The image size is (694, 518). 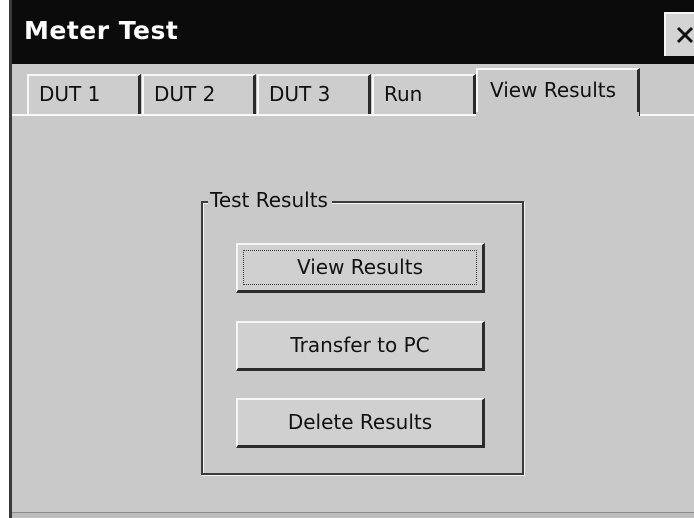 I want to click on delete-results-button-label: Delete Results, so click(x=360, y=422).